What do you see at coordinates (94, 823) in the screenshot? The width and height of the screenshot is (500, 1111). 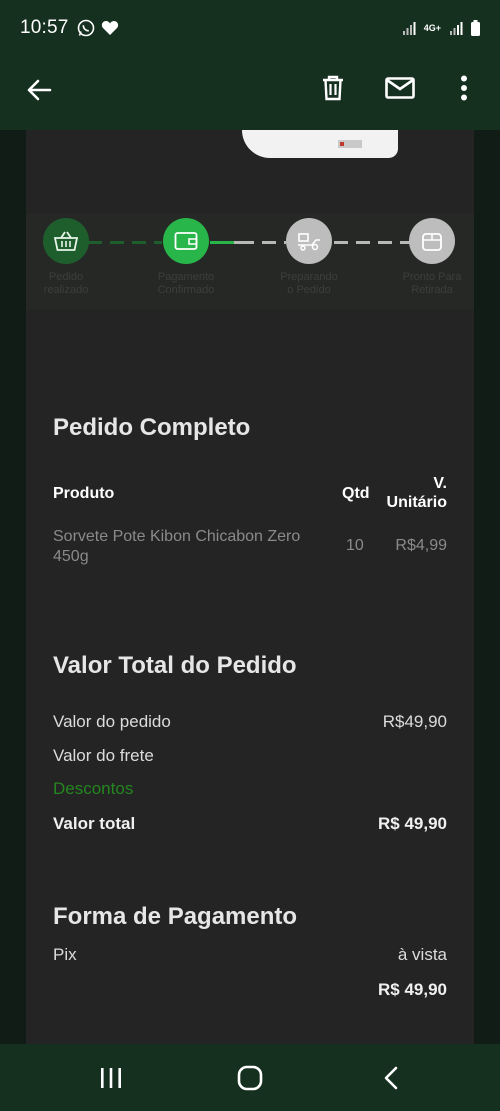 I see `total-label: Valor total` at bounding box center [94, 823].